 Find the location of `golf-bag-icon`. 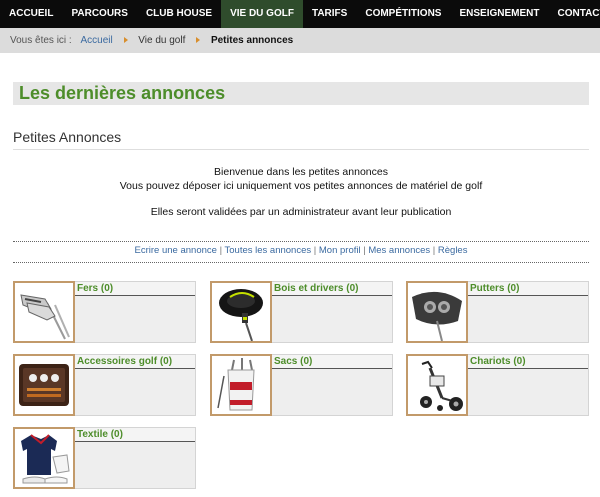

golf-bag-icon is located at coordinates (241, 385).